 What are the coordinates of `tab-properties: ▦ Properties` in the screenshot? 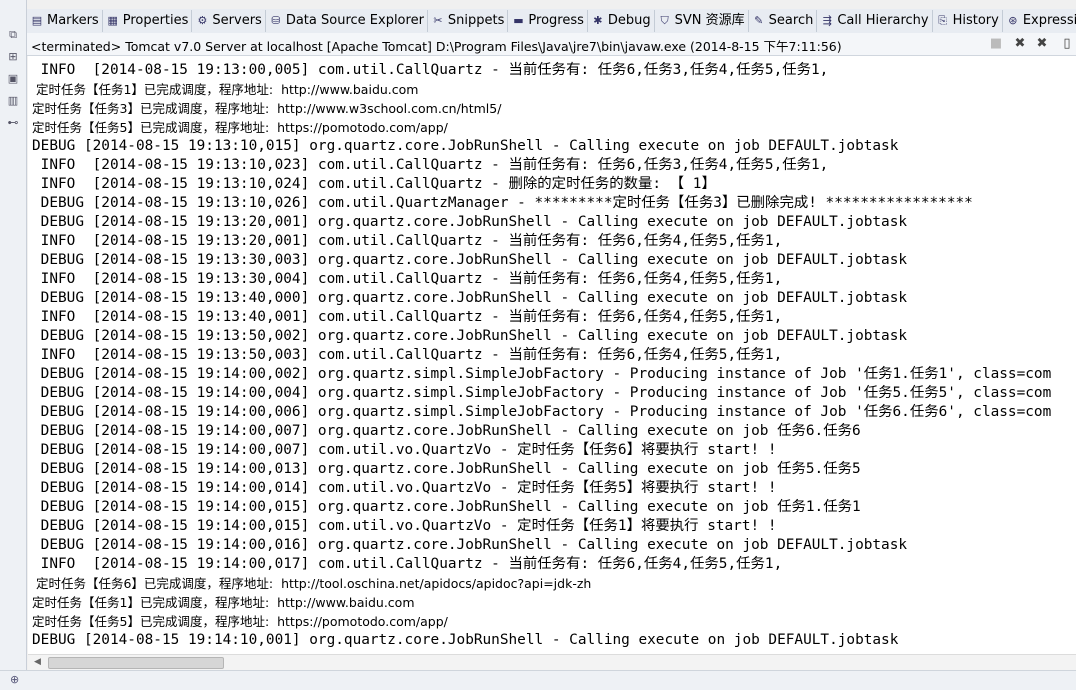 It's located at (148, 21).